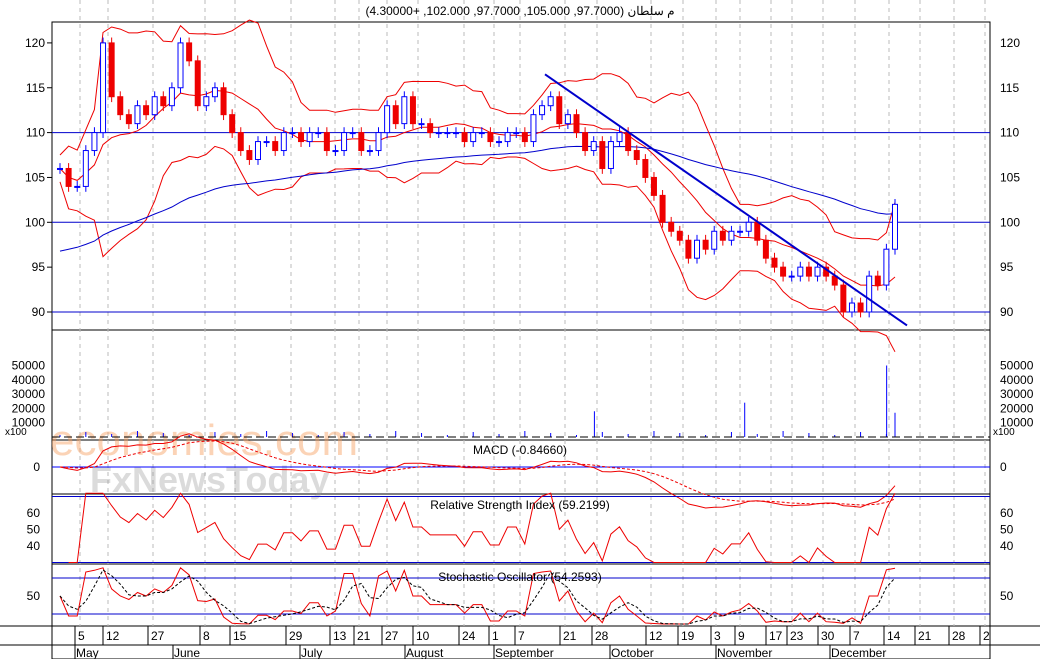  What do you see at coordinates (204, 440) in the screenshot?
I see `watermark-economies: economies.com` at bounding box center [204, 440].